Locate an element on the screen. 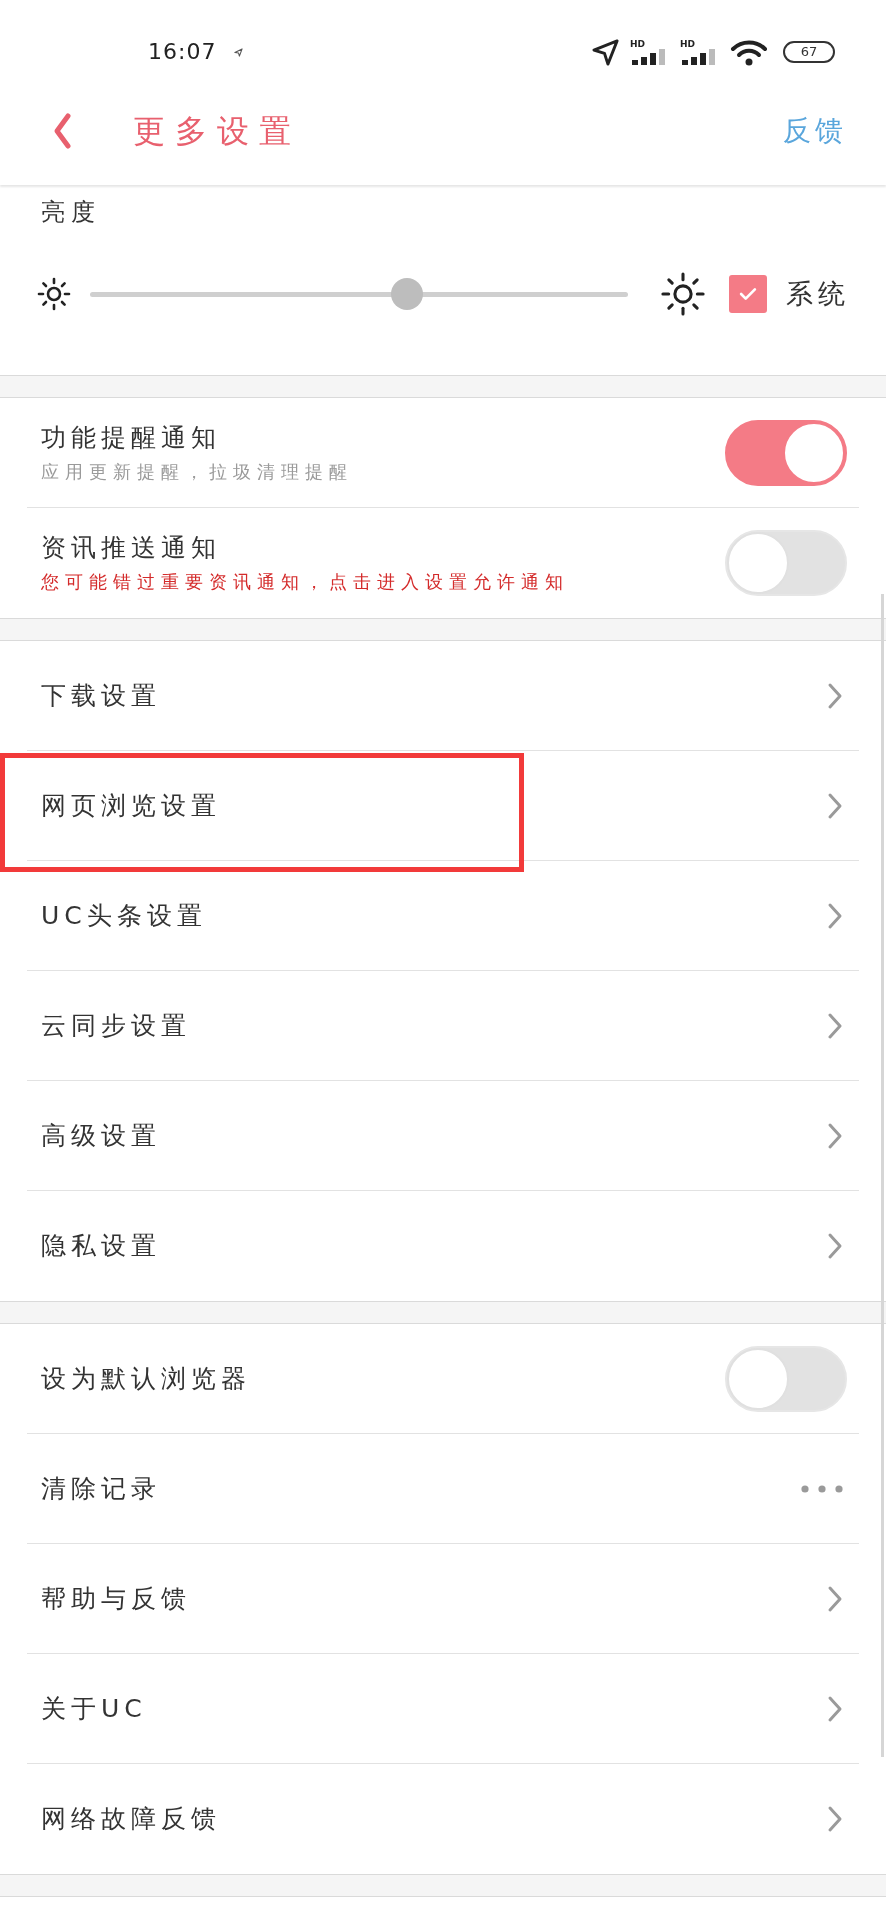  battery-indicator: 67 is located at coordinates (809, 52).